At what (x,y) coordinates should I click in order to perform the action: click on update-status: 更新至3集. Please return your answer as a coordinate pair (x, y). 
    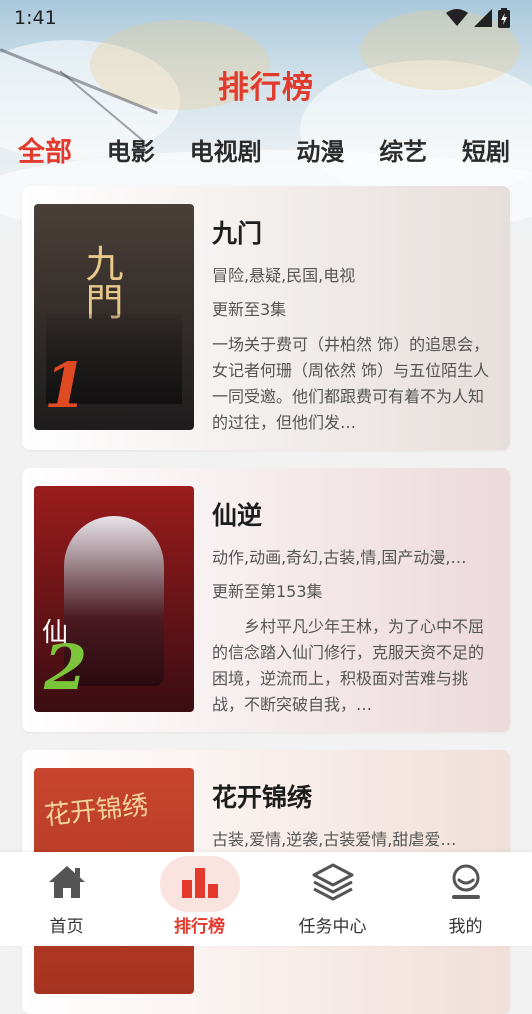
    Looking at the image, I should click on (249, 309).